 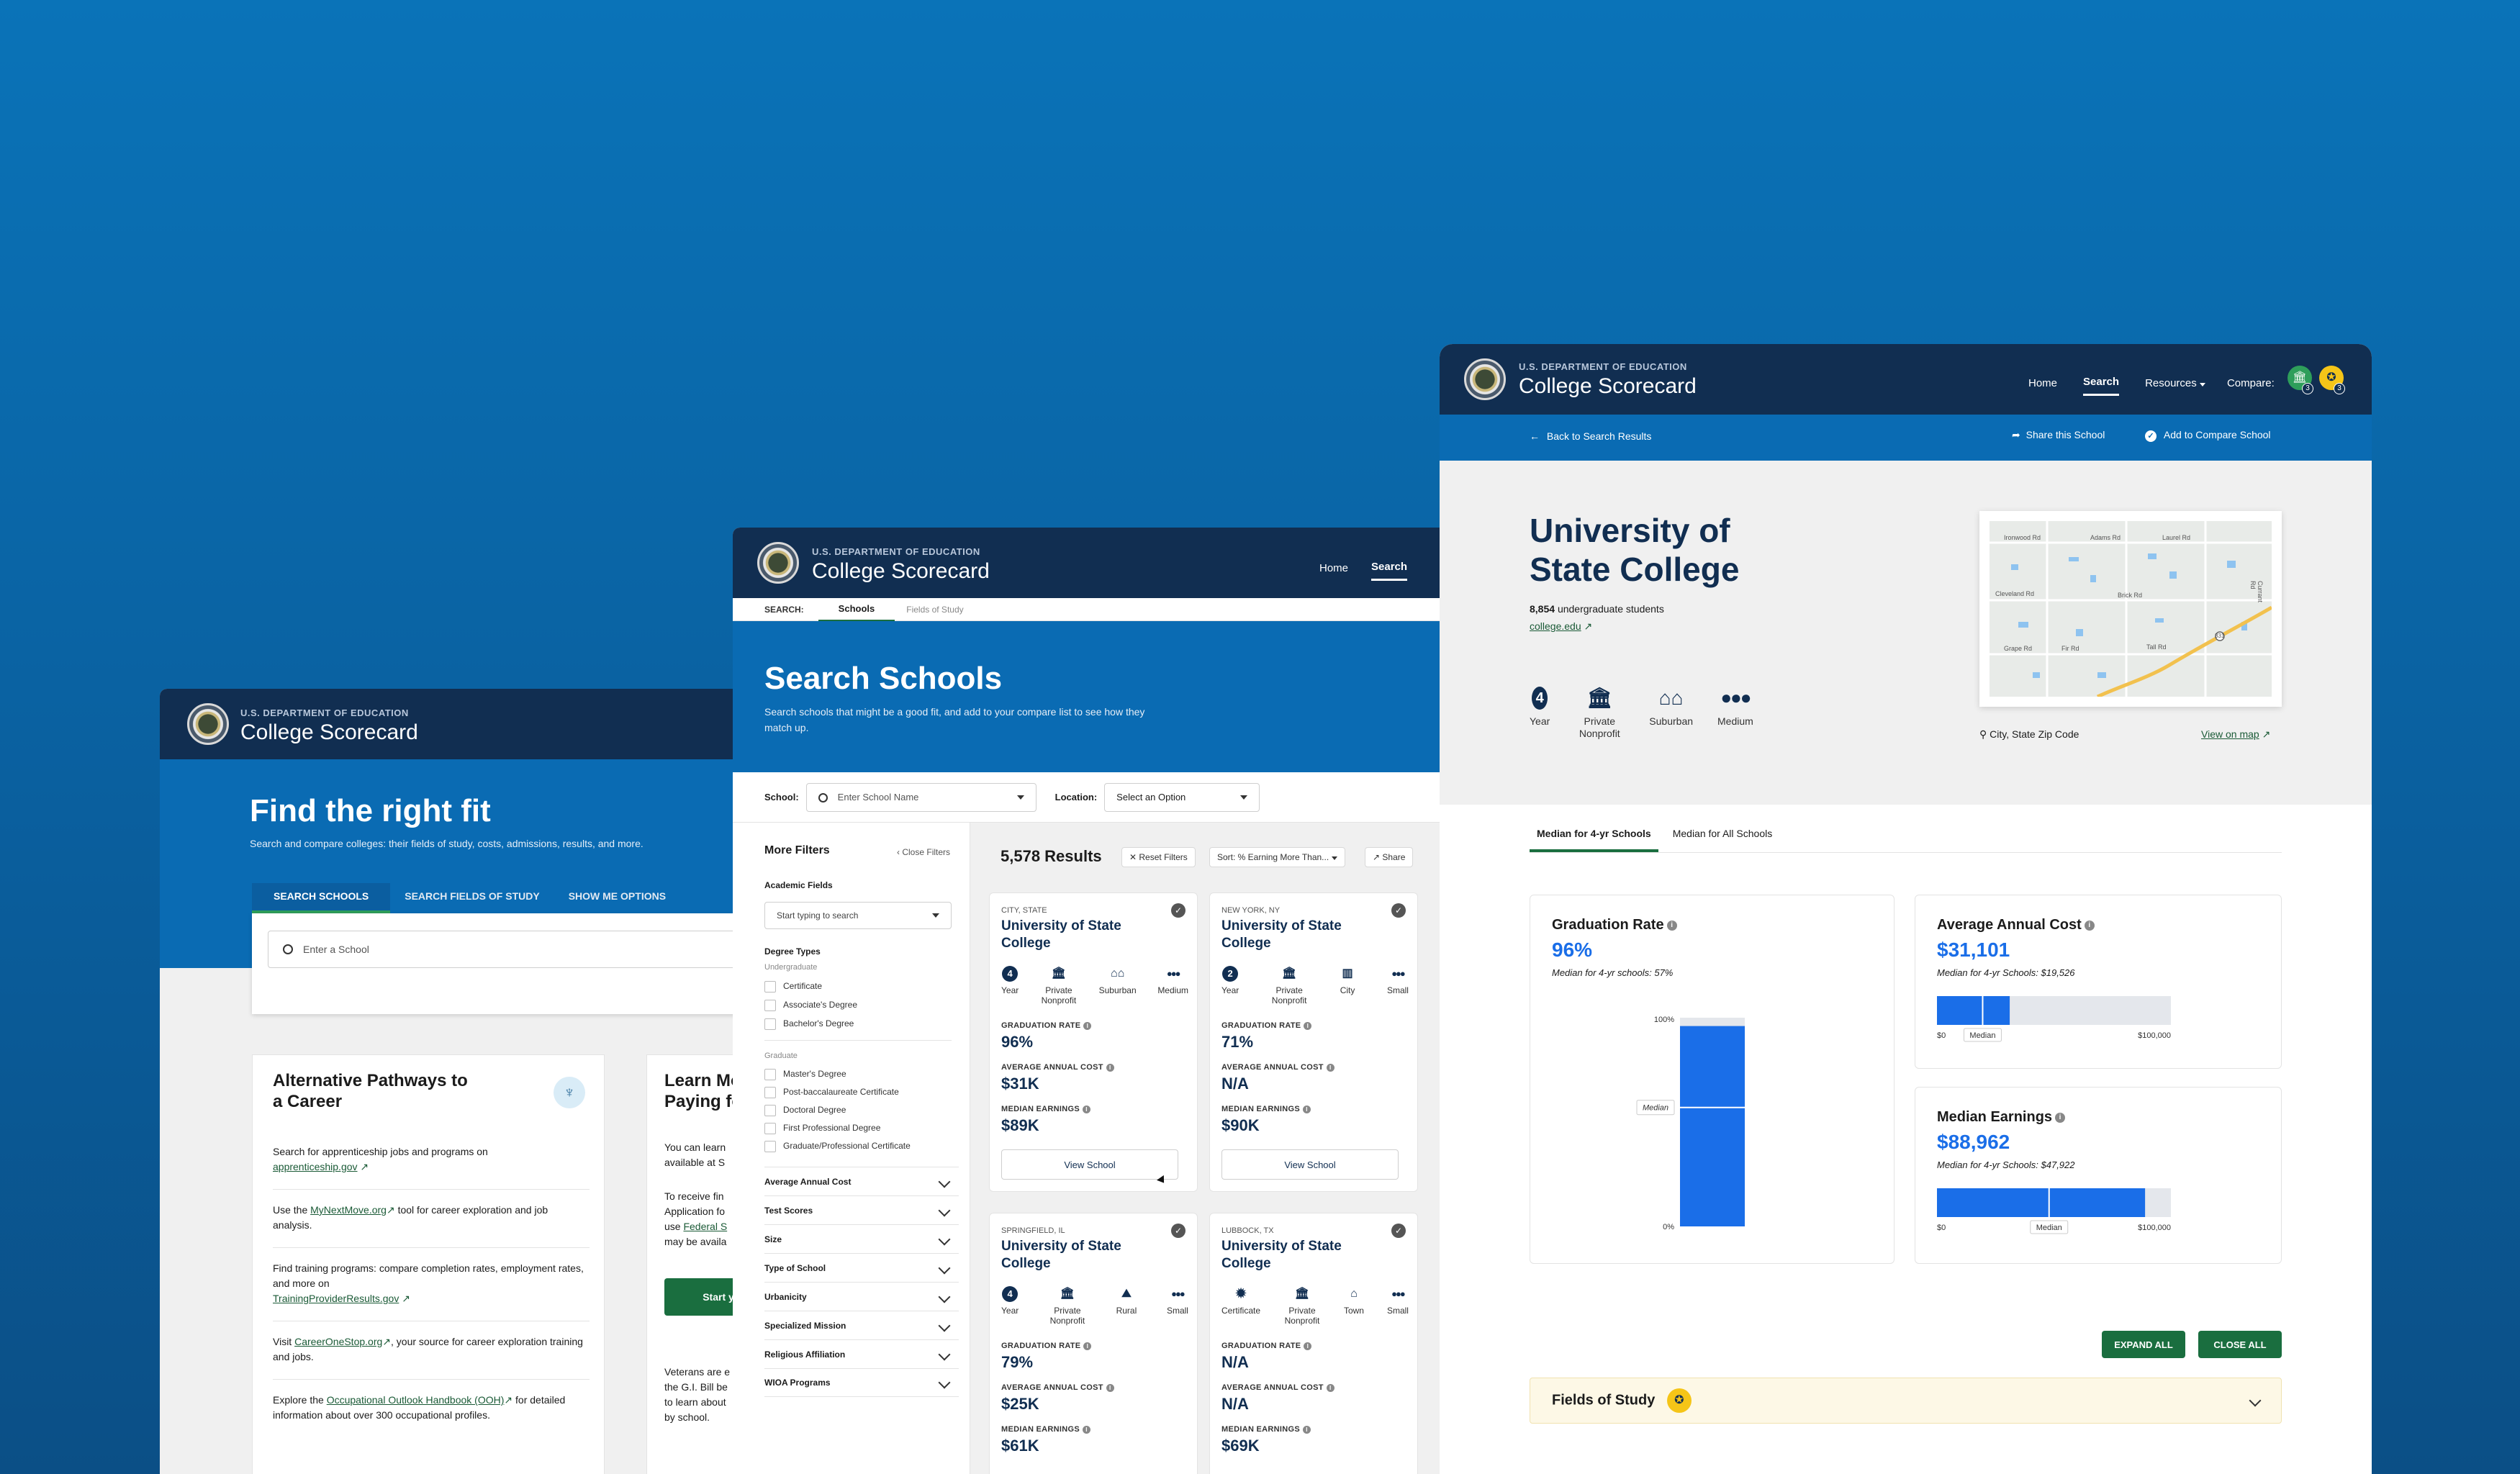 What do you see at coordinates (617, 898) in the screenshot?
I see `tab-show-options: SHOW ME OPTIONS` at bounding box center [617, 898].